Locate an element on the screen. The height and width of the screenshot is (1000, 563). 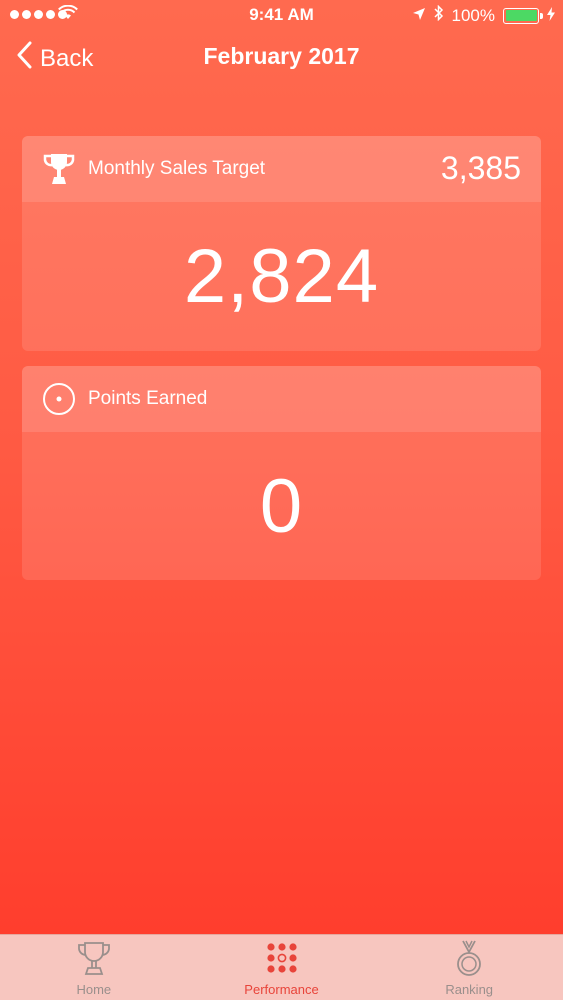
points-earned-value: 0 is located at coordinates (281, 506).